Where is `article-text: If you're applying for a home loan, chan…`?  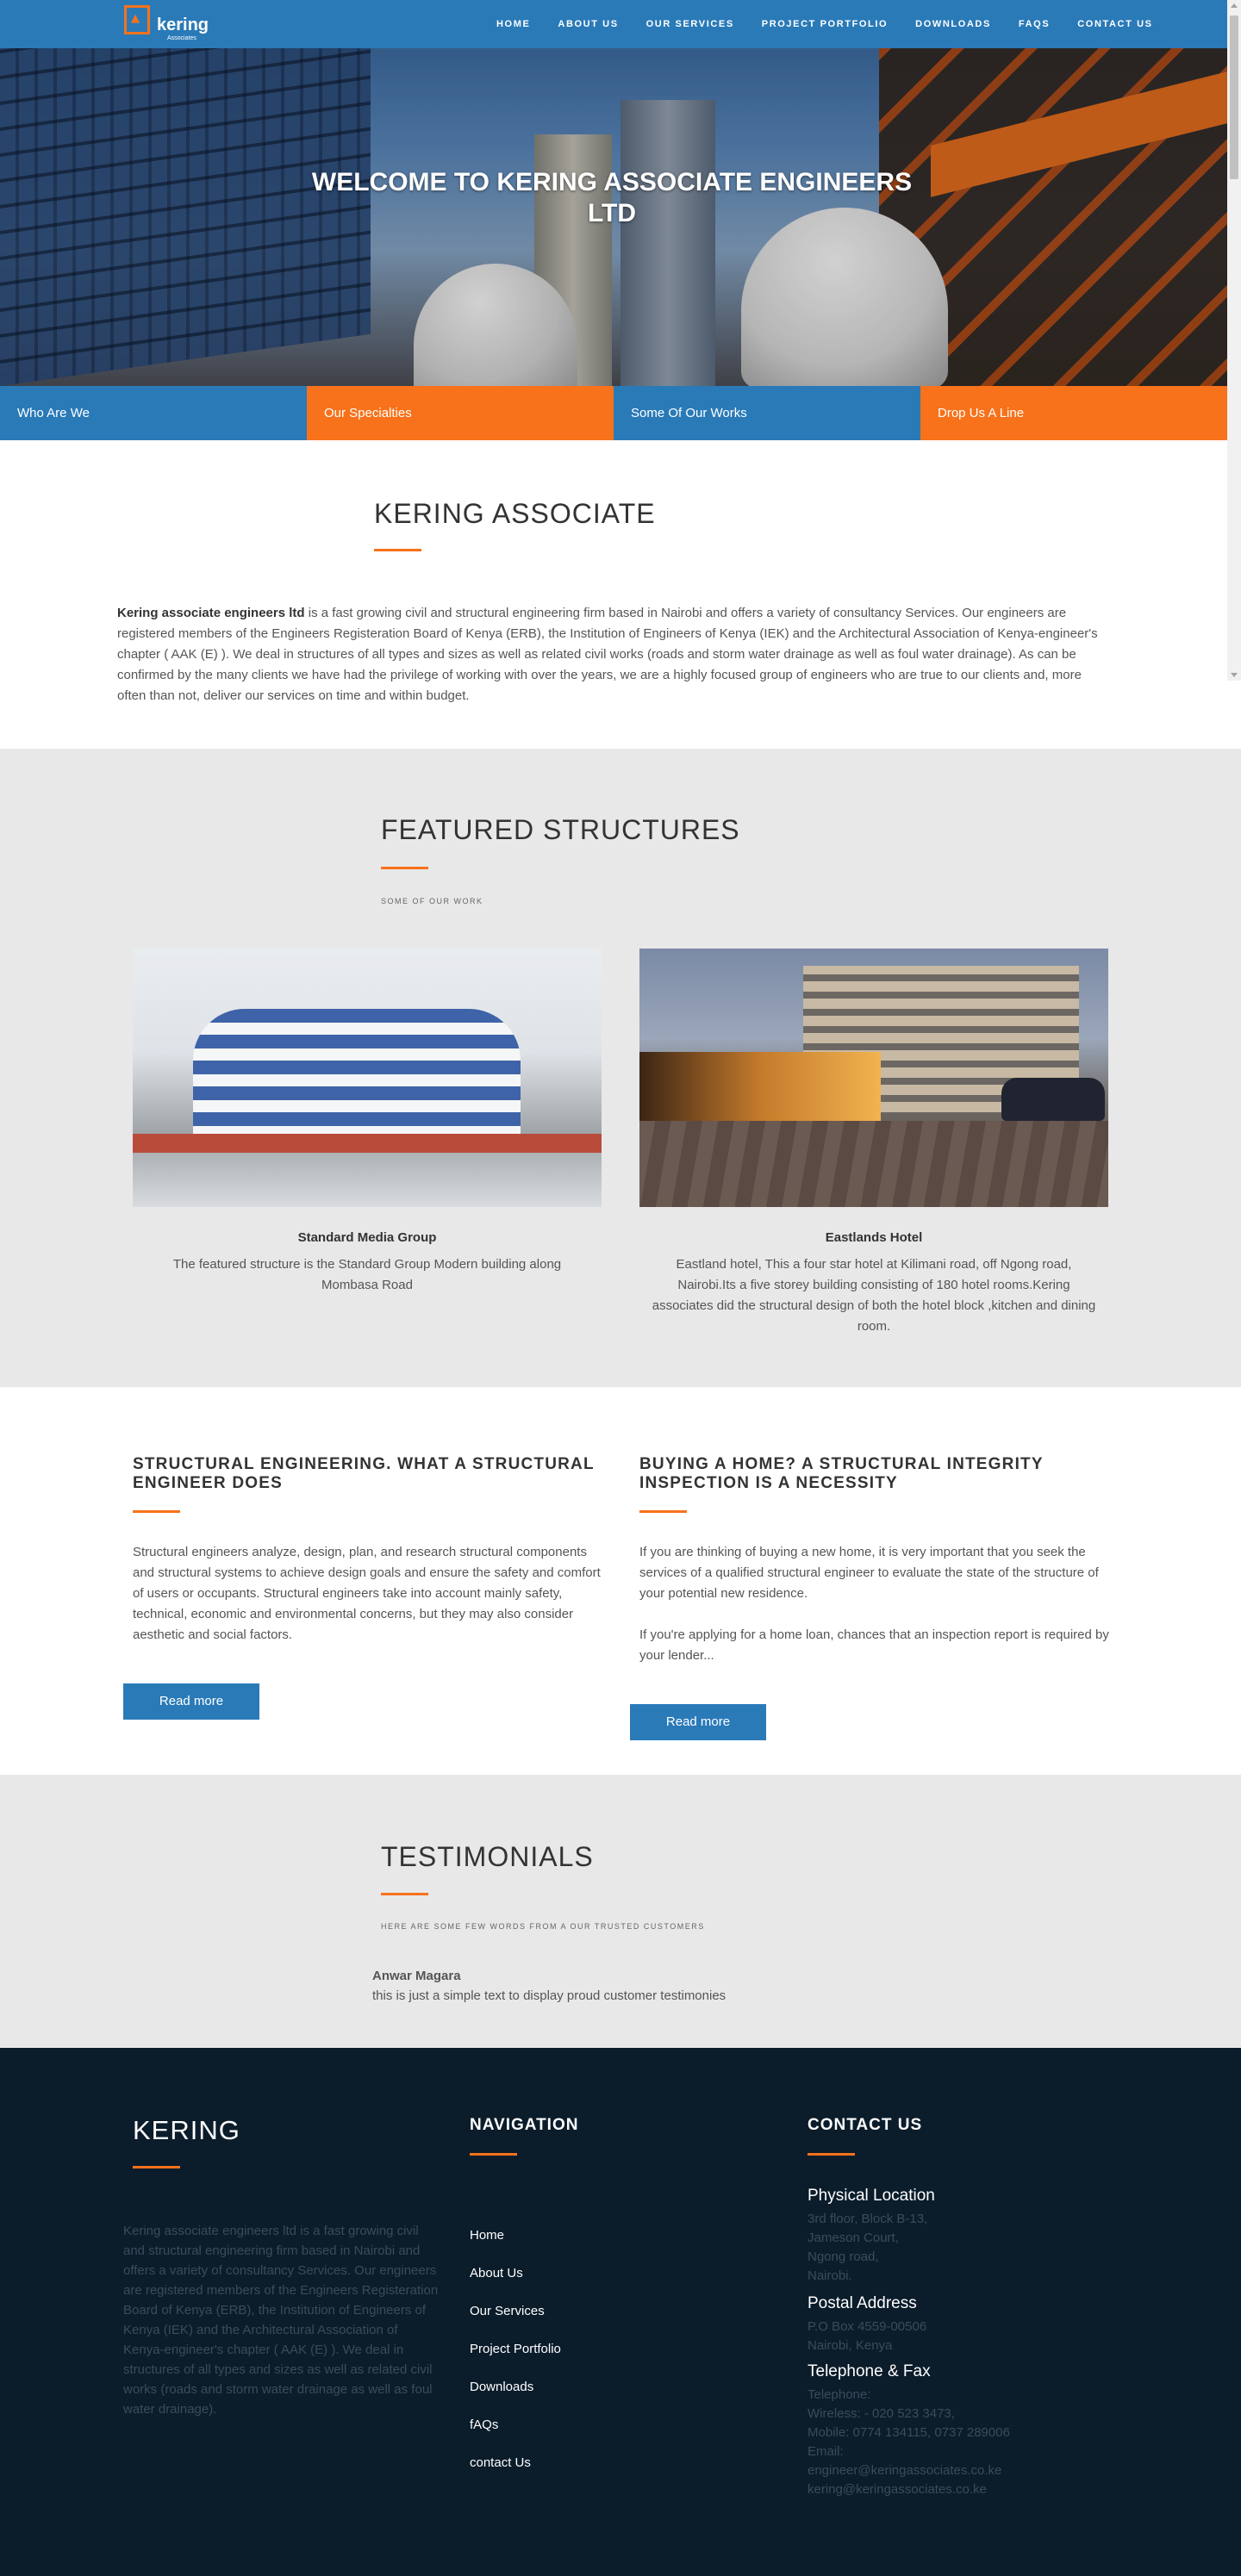
article-text: If you're applying for a home loan, chan… is located at coordinates (874, 1645).